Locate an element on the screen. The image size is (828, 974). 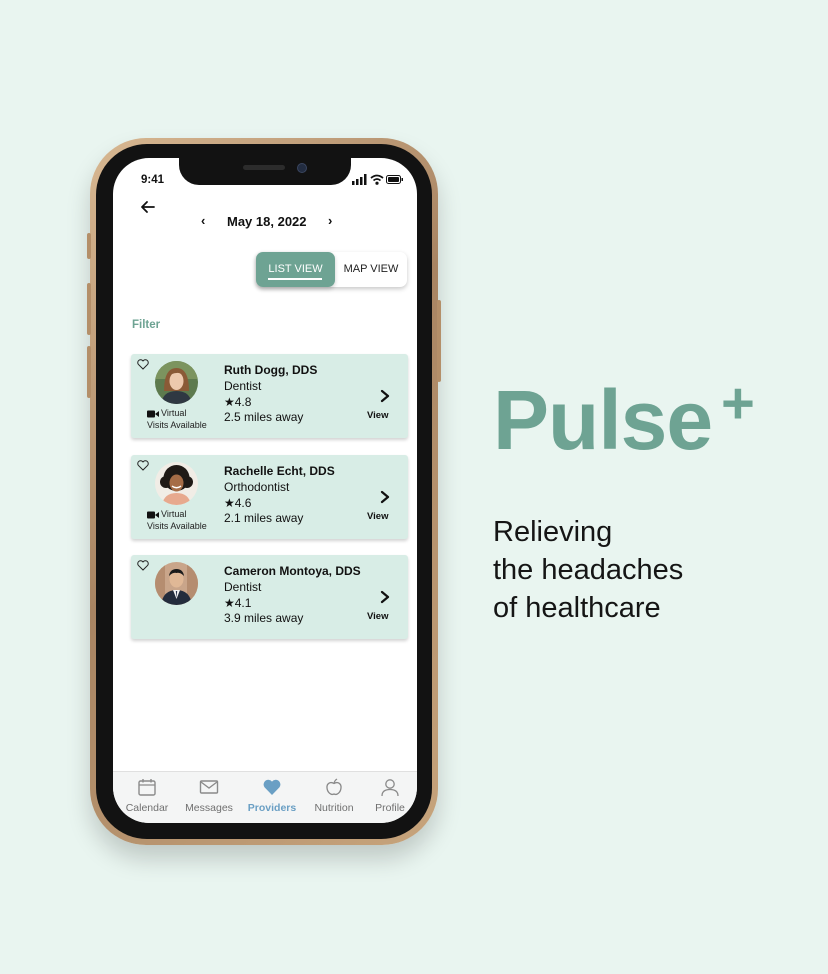
brand-plus: + is located at coordinates (738, 403).